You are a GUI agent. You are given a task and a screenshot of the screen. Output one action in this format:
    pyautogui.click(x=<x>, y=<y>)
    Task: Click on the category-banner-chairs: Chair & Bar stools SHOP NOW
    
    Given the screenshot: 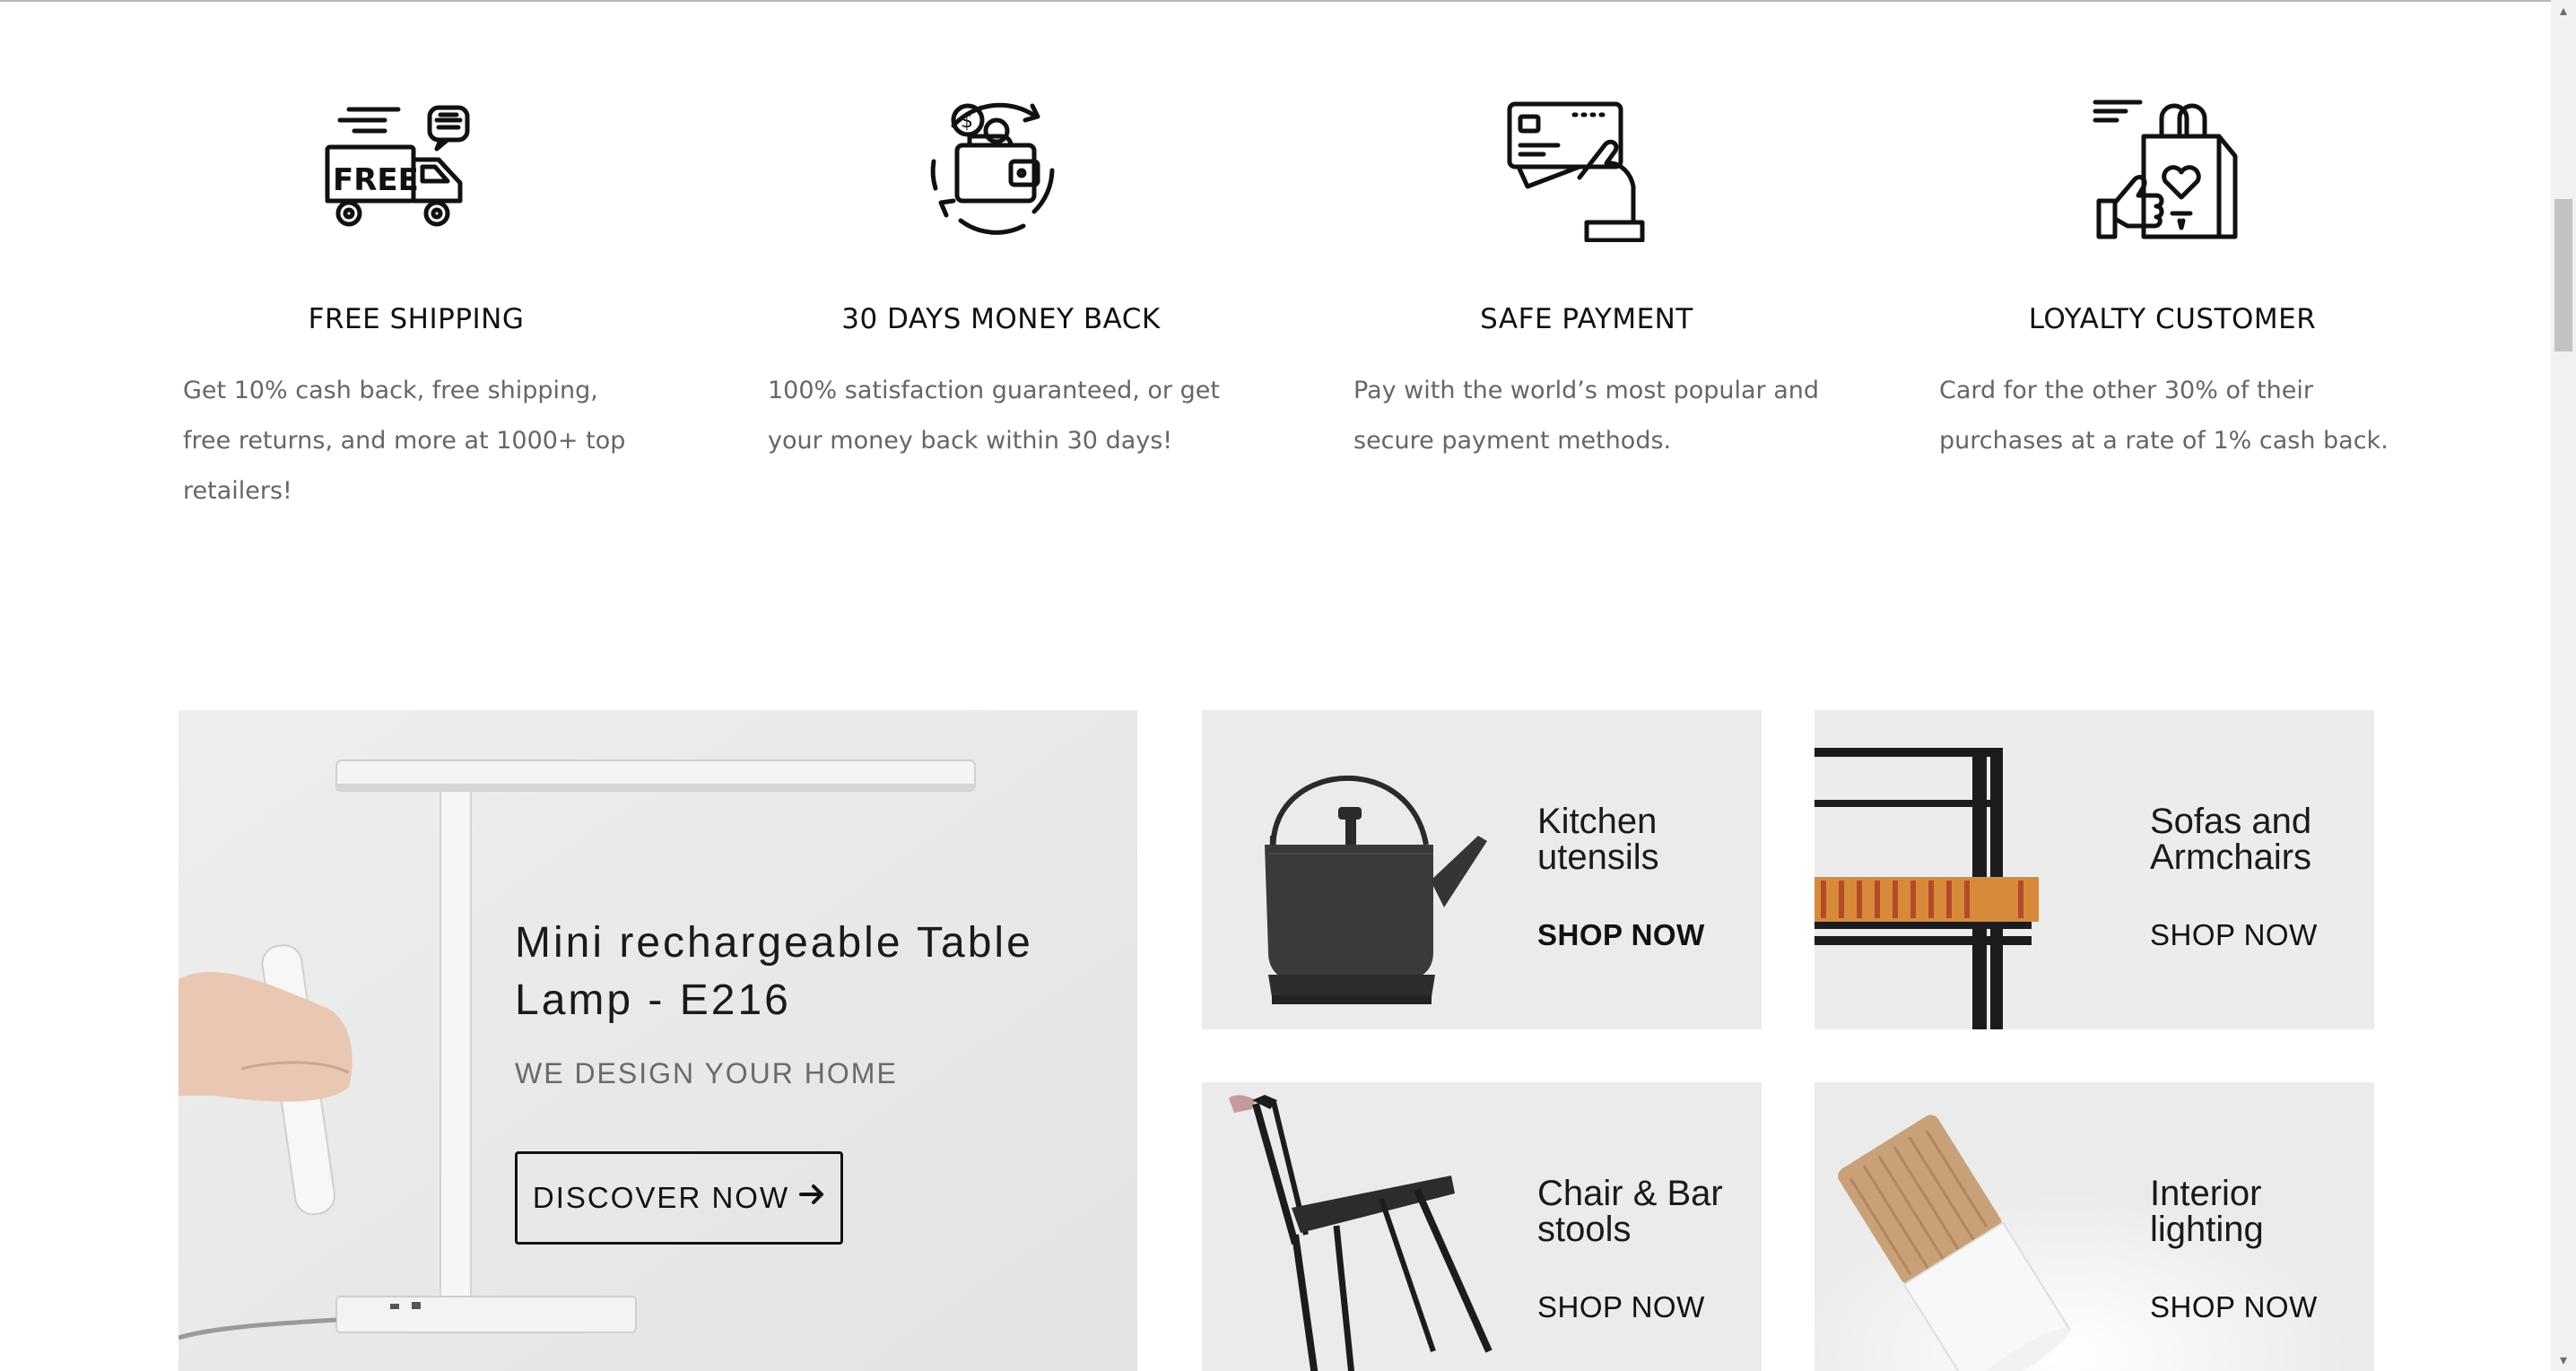 What is the action you would take?
    pyautogui.click(x=1482, y=1226)
    